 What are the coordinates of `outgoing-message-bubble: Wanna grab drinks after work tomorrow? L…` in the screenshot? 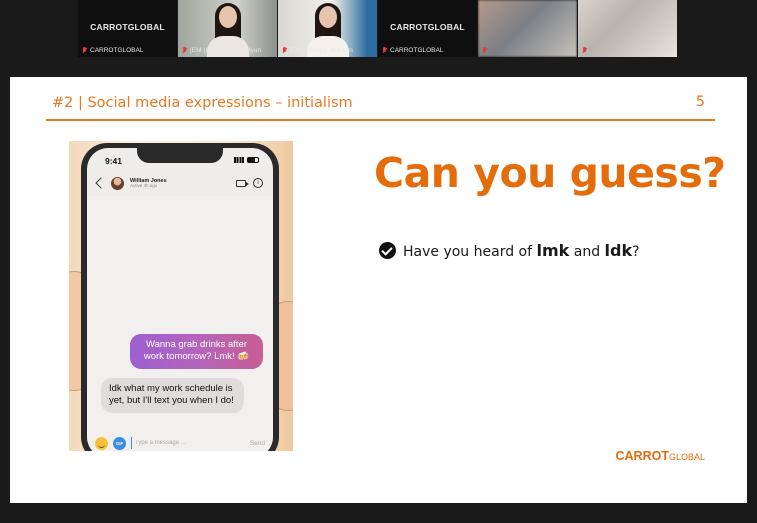 It's located at (196, 351).